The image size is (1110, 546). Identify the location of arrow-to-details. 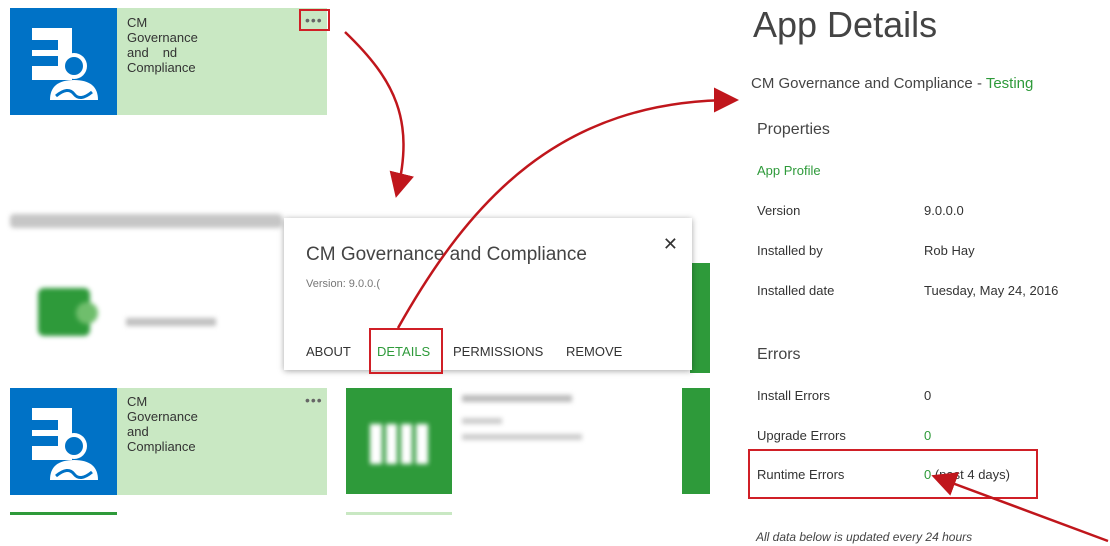
(567, 208).